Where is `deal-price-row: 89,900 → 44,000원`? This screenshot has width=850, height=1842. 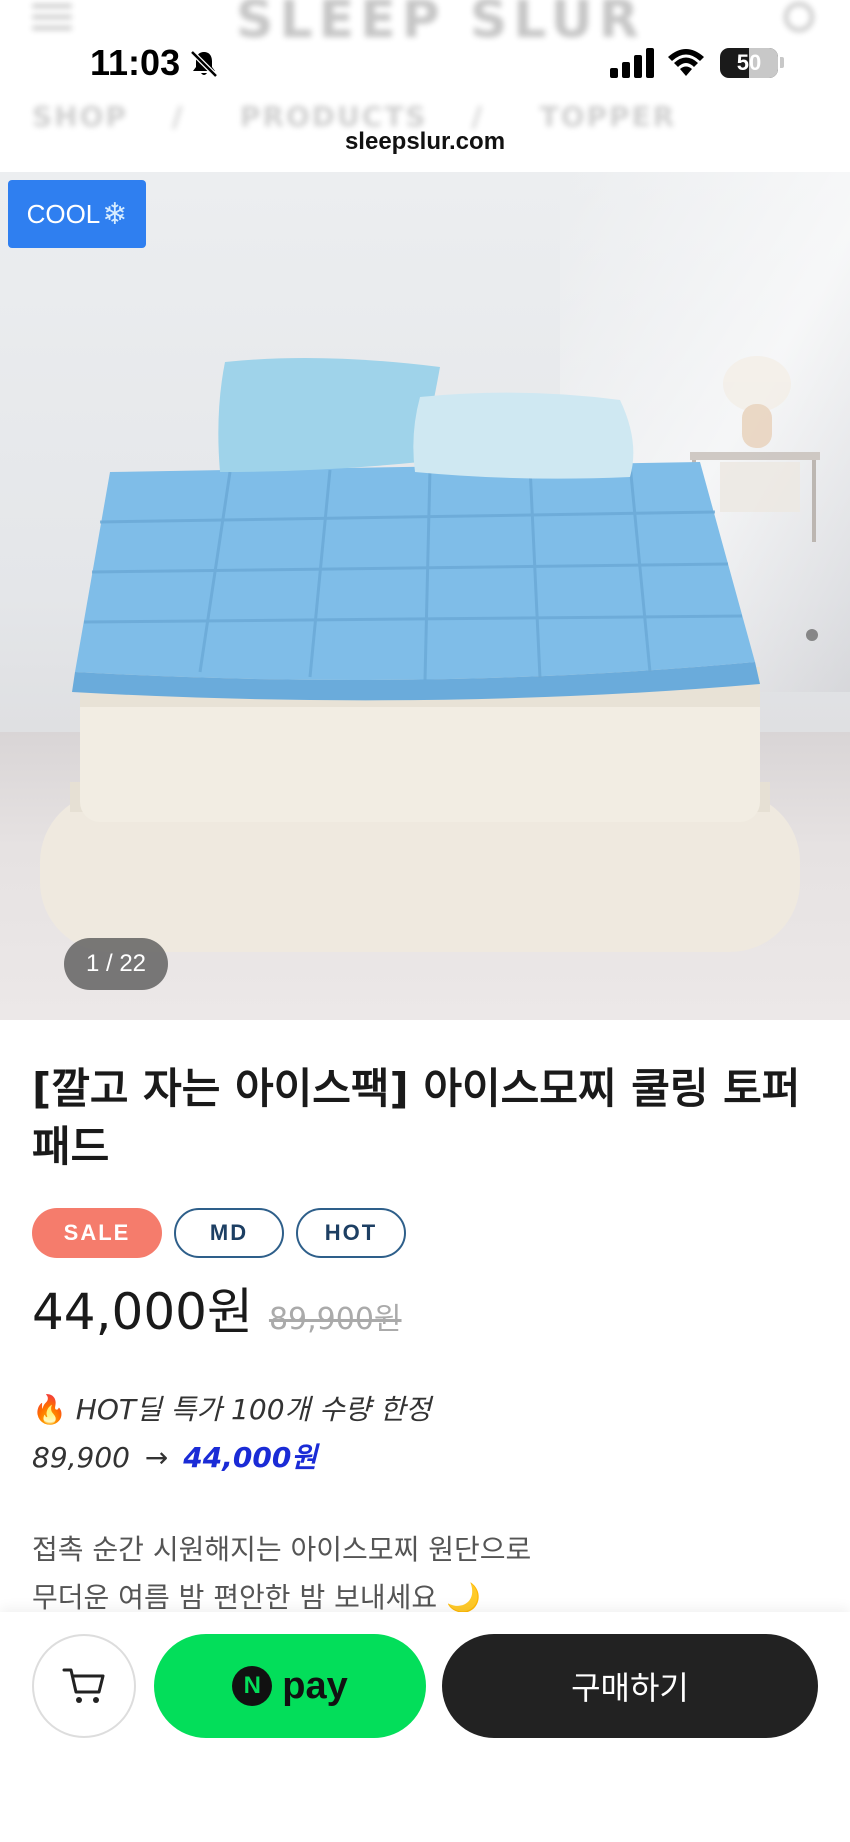 deal-price-row: 89,900 → 44,000원 is located at coordinates (231, 1458).